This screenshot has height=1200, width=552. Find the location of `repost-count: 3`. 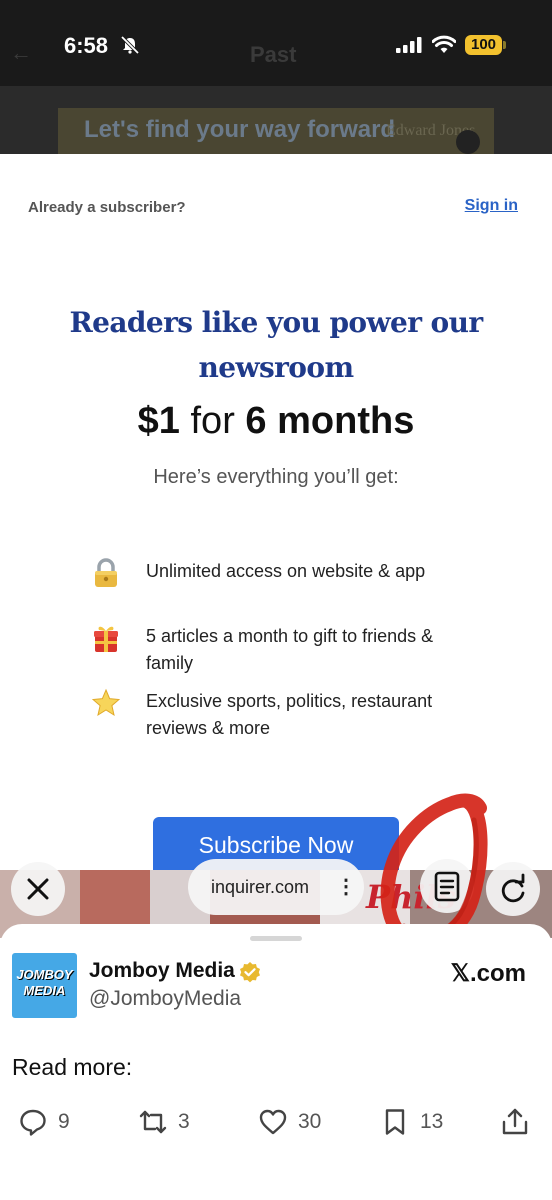

repost-count: 3 is located at coordinates (184, 1121).